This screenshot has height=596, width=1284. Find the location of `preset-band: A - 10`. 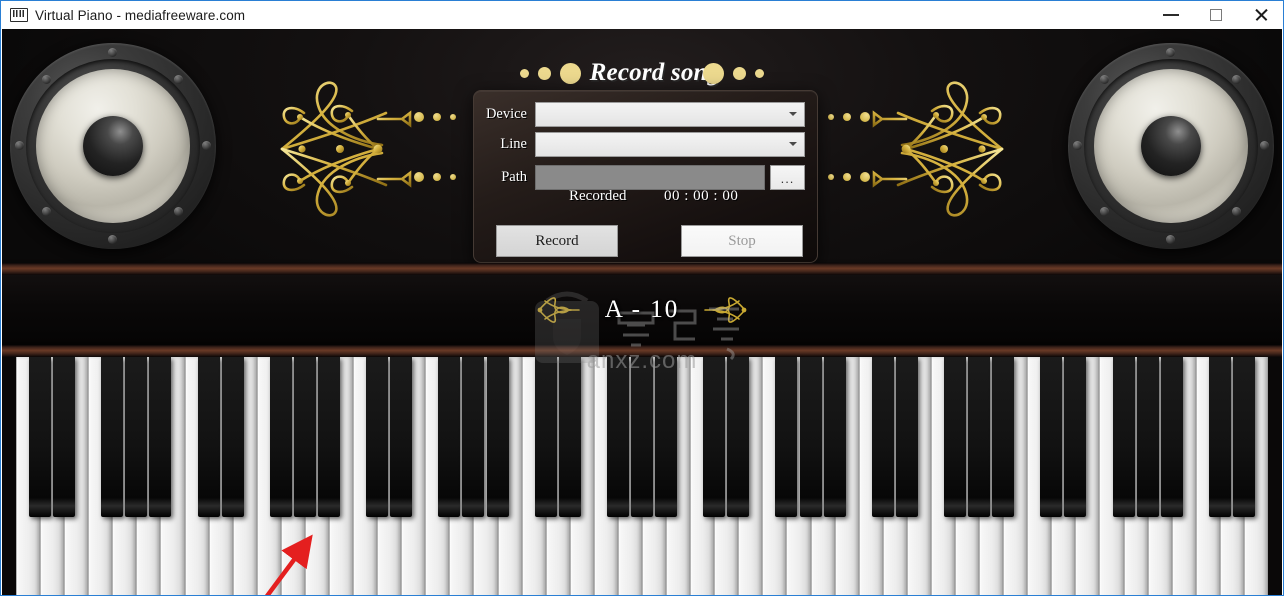

preset-band: A - 10 is located at coordinates (642, 310).